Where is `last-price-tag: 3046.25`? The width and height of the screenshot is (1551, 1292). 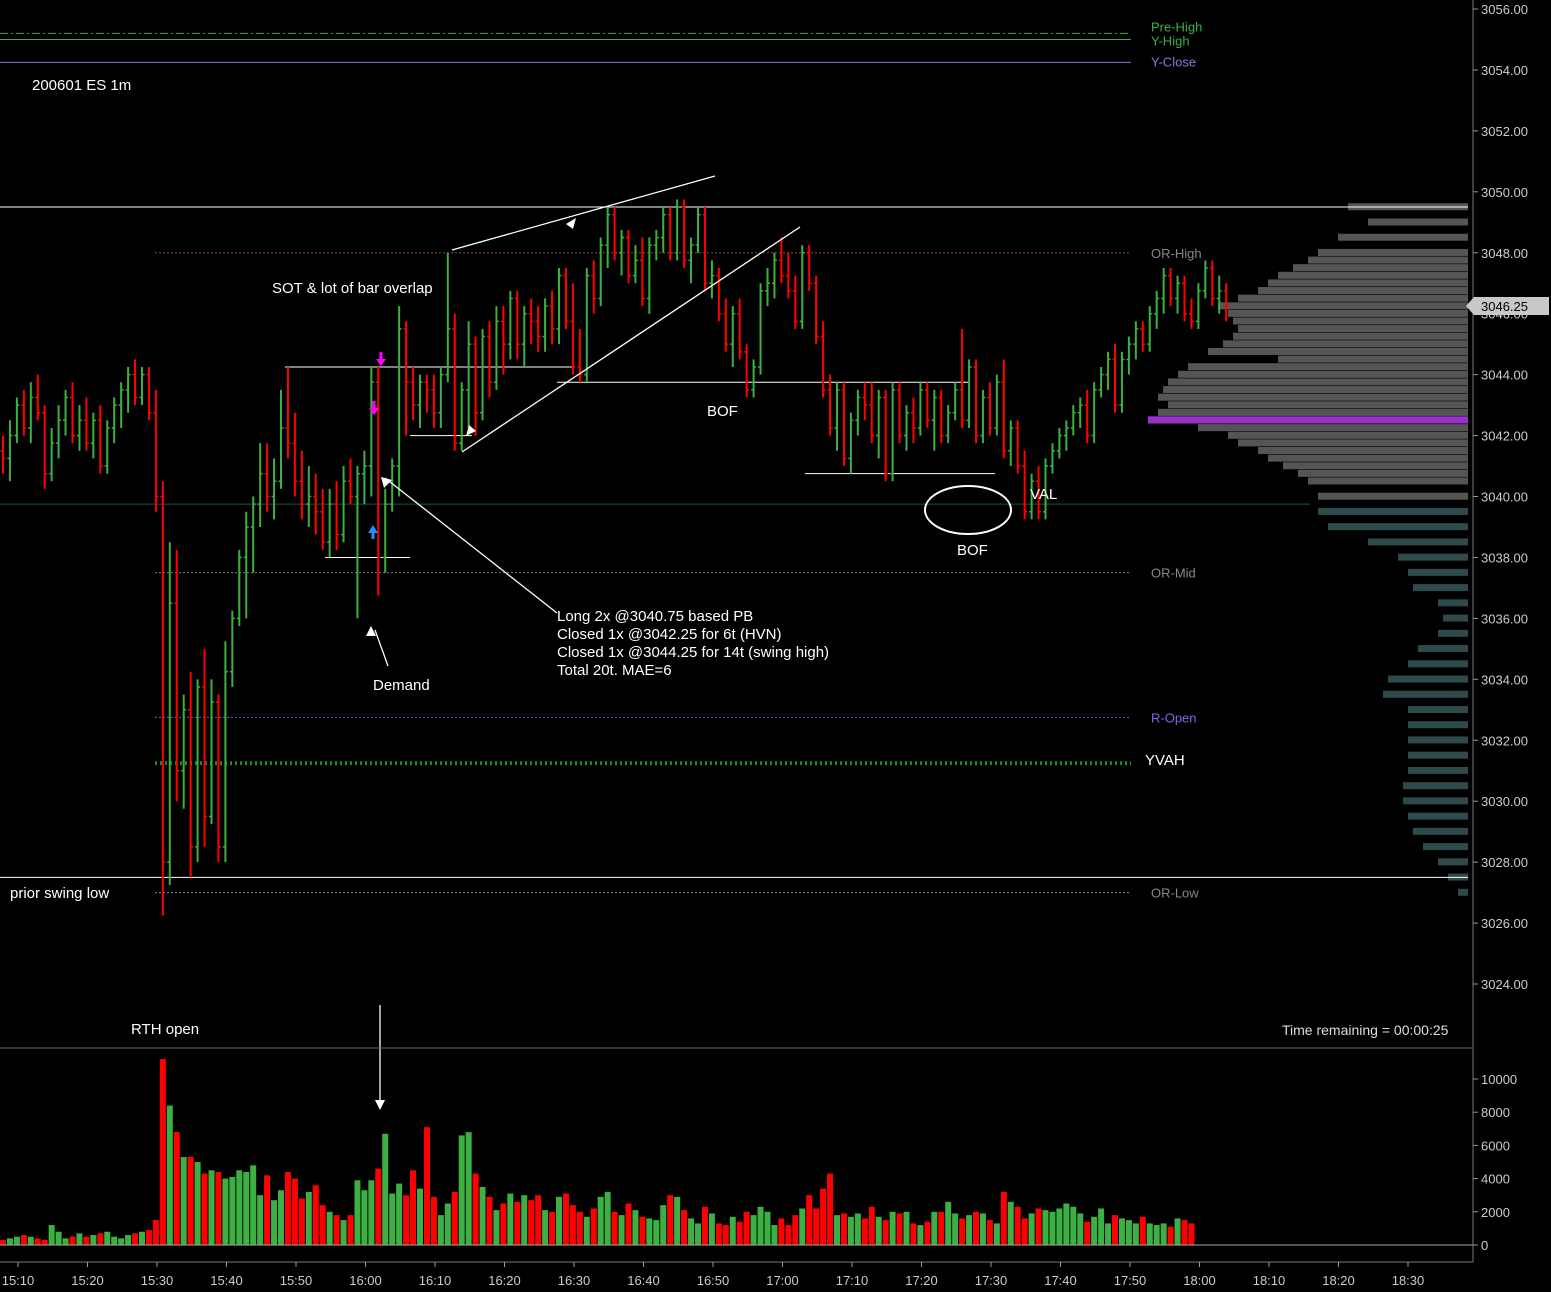
last-price-tag: 3046.25 is located at coordinates (1507, 306).